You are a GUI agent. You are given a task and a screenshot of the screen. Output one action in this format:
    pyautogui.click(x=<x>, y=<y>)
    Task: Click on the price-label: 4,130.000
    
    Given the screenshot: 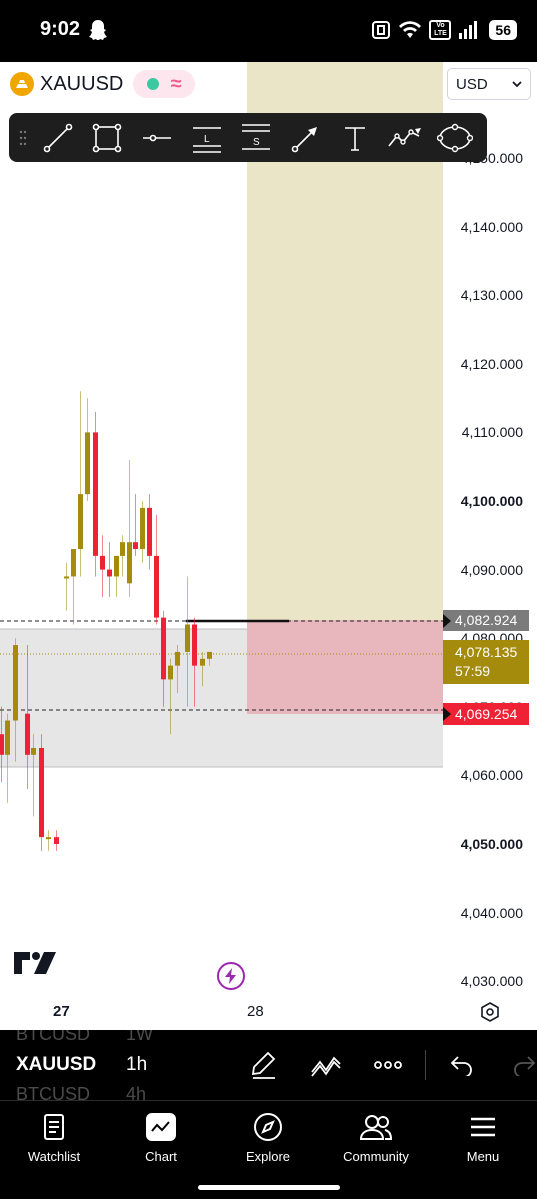 What is the action you would take?
    pyautogui.click(x=491, y=295)
    